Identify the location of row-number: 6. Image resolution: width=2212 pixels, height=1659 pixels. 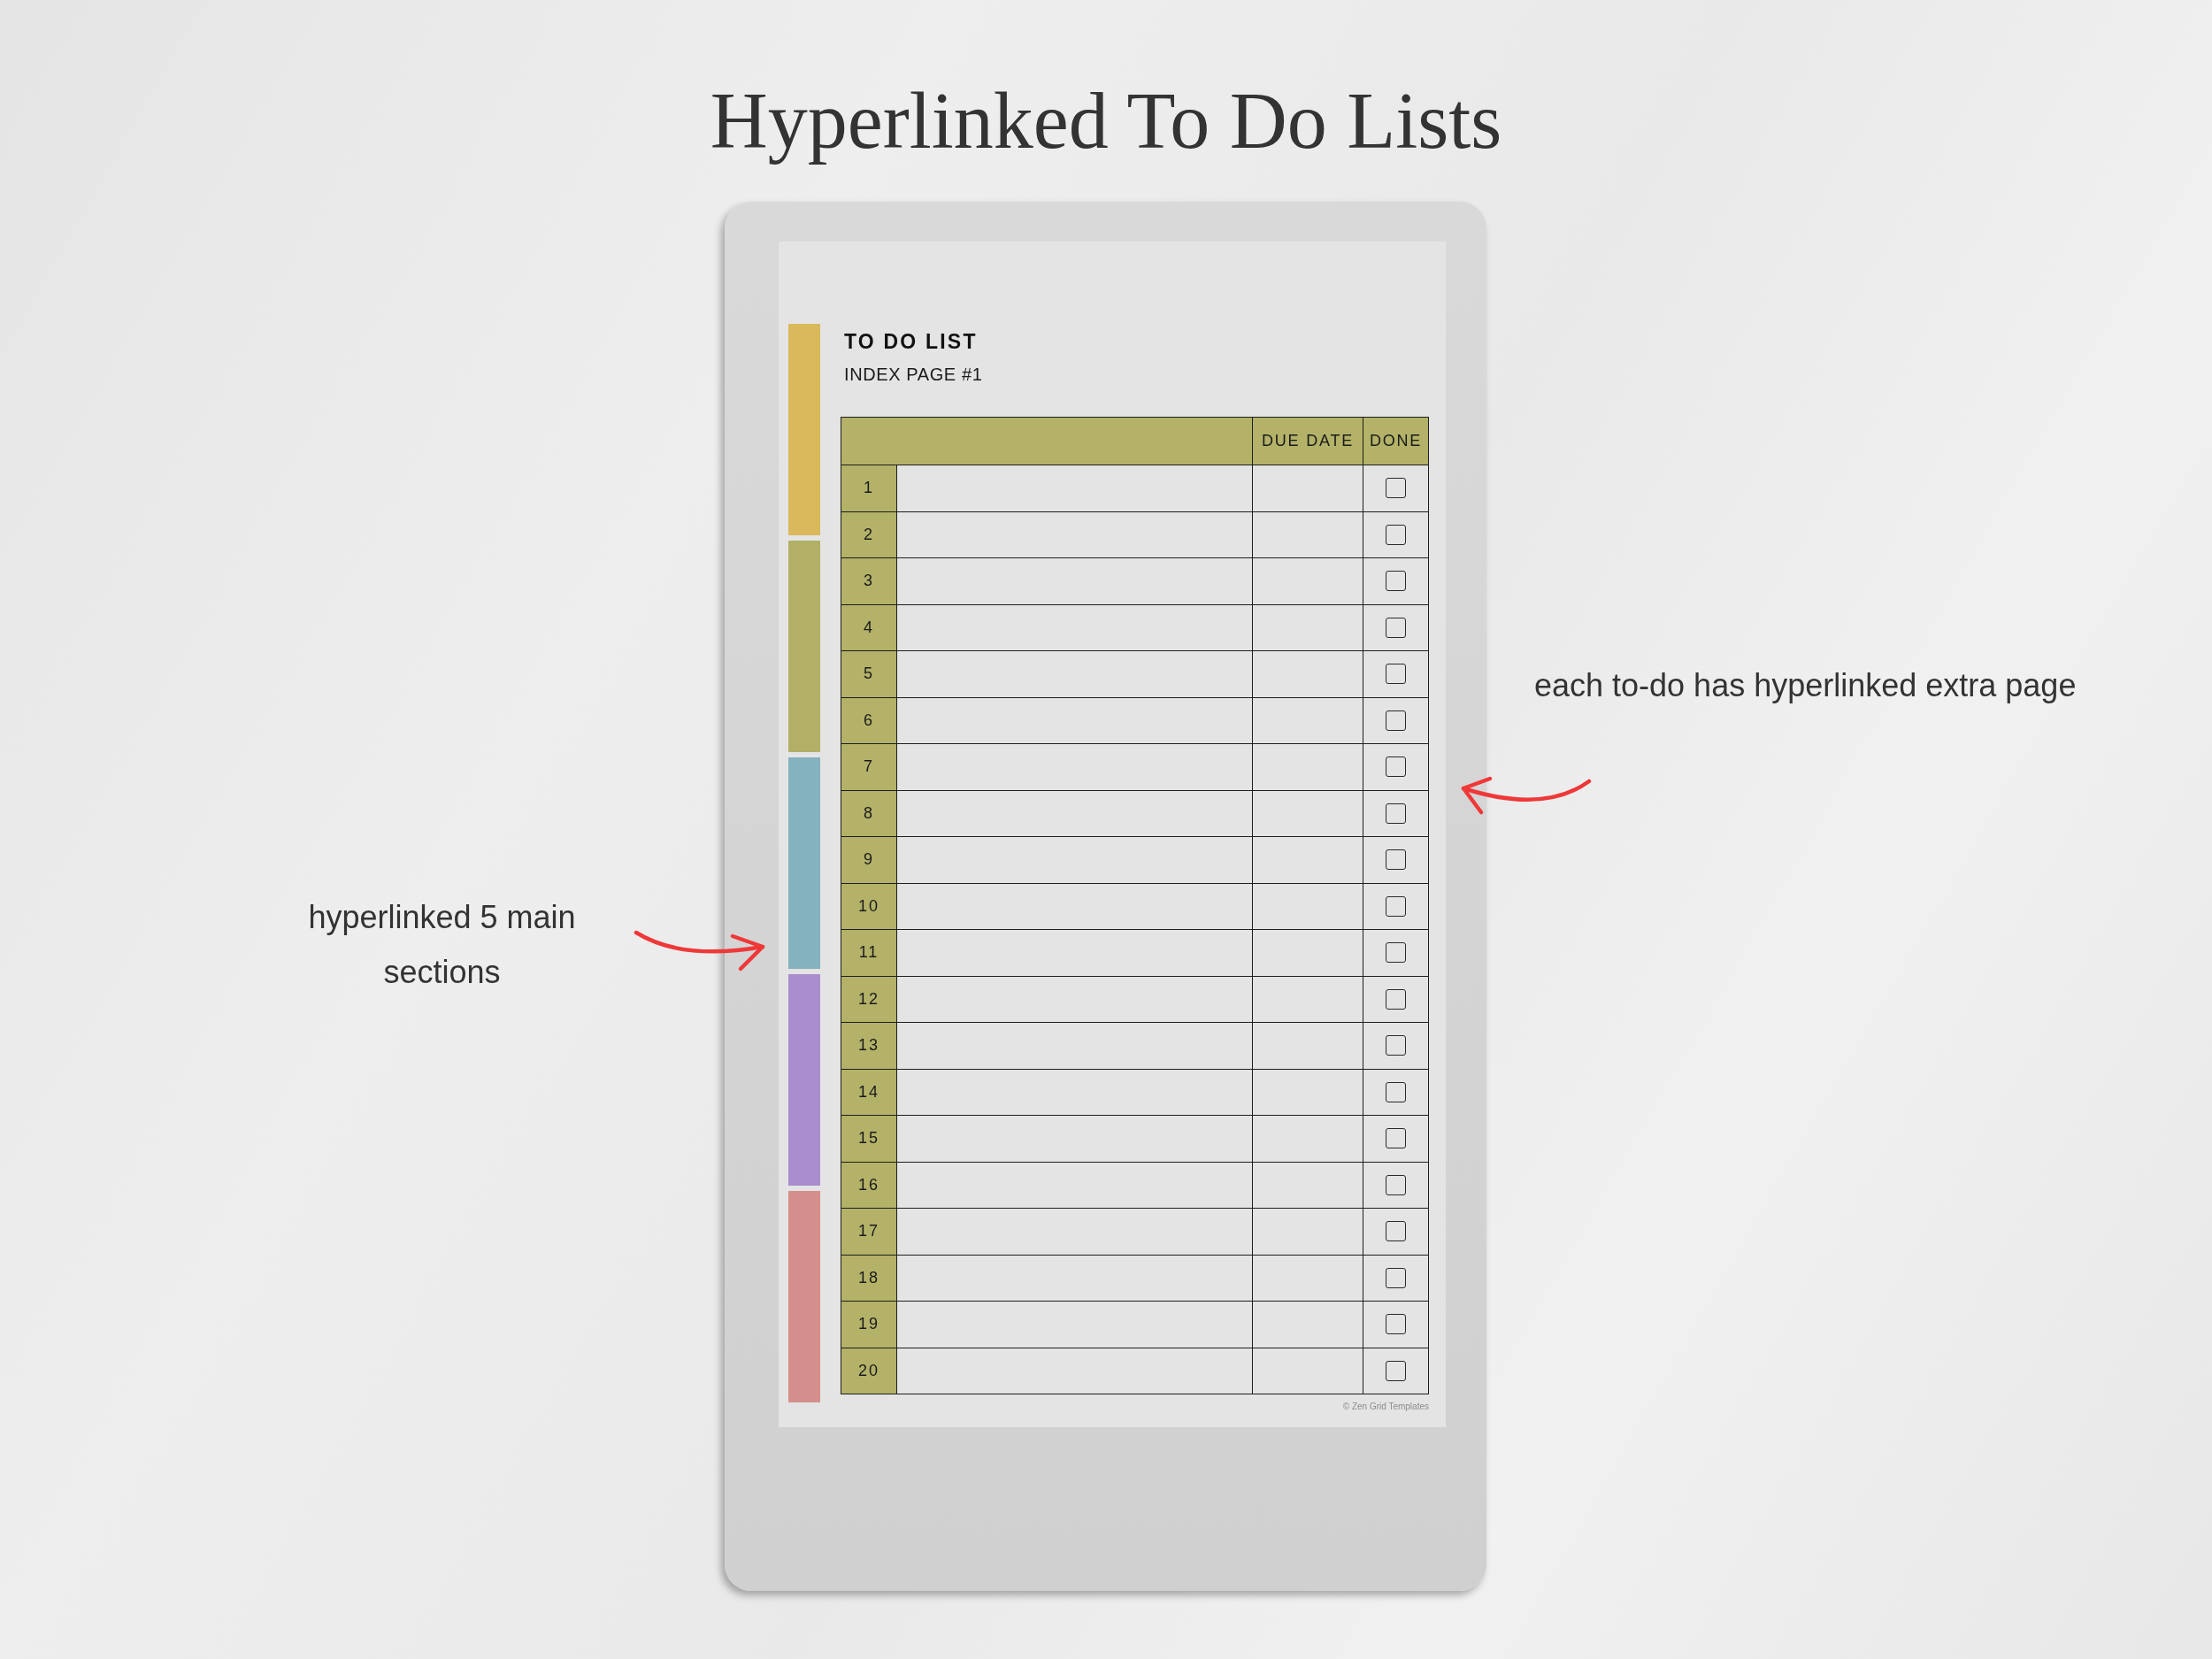
(869, 720).